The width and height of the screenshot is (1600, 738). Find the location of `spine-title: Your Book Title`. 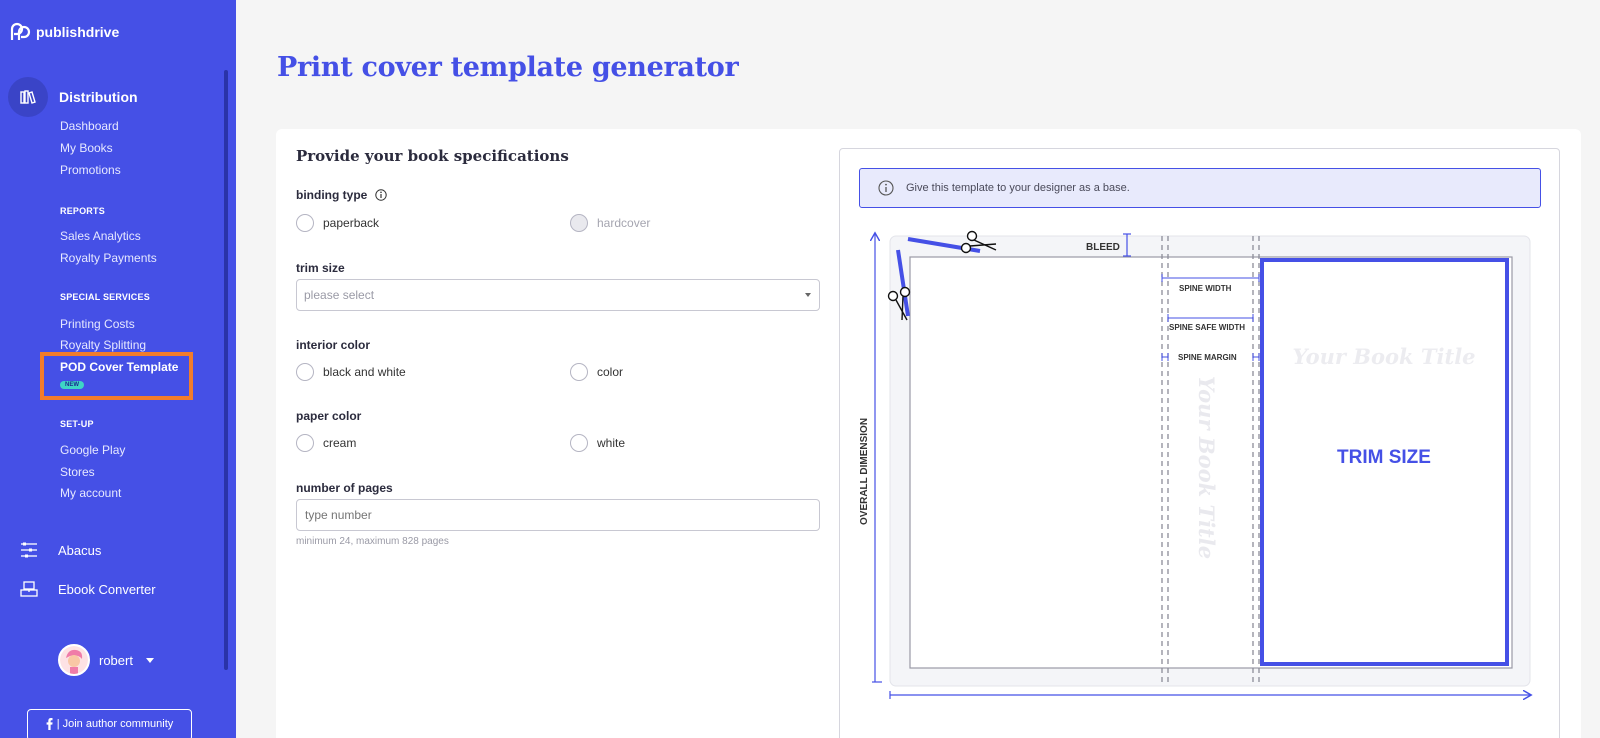

spine-title: Your Book Title is located at coordinates (1206, 467).